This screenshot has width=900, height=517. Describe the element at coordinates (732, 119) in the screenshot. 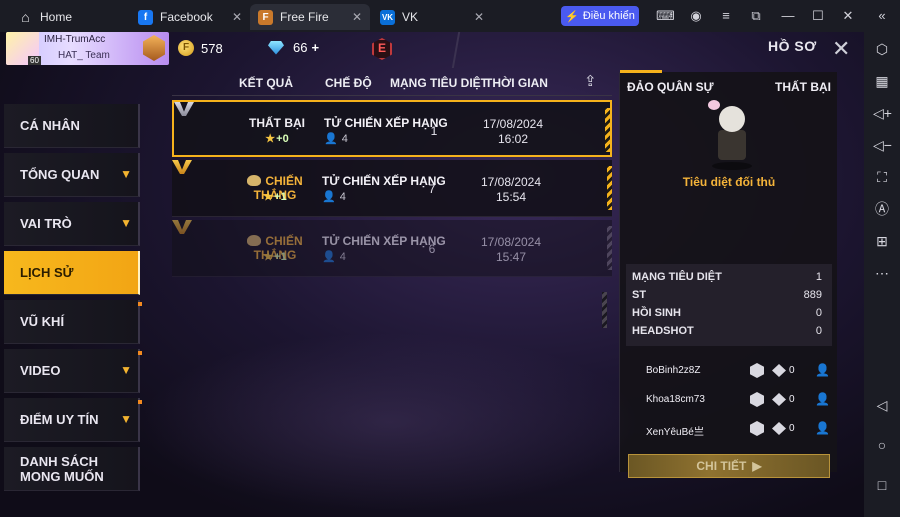

I see `character-head` at that location.